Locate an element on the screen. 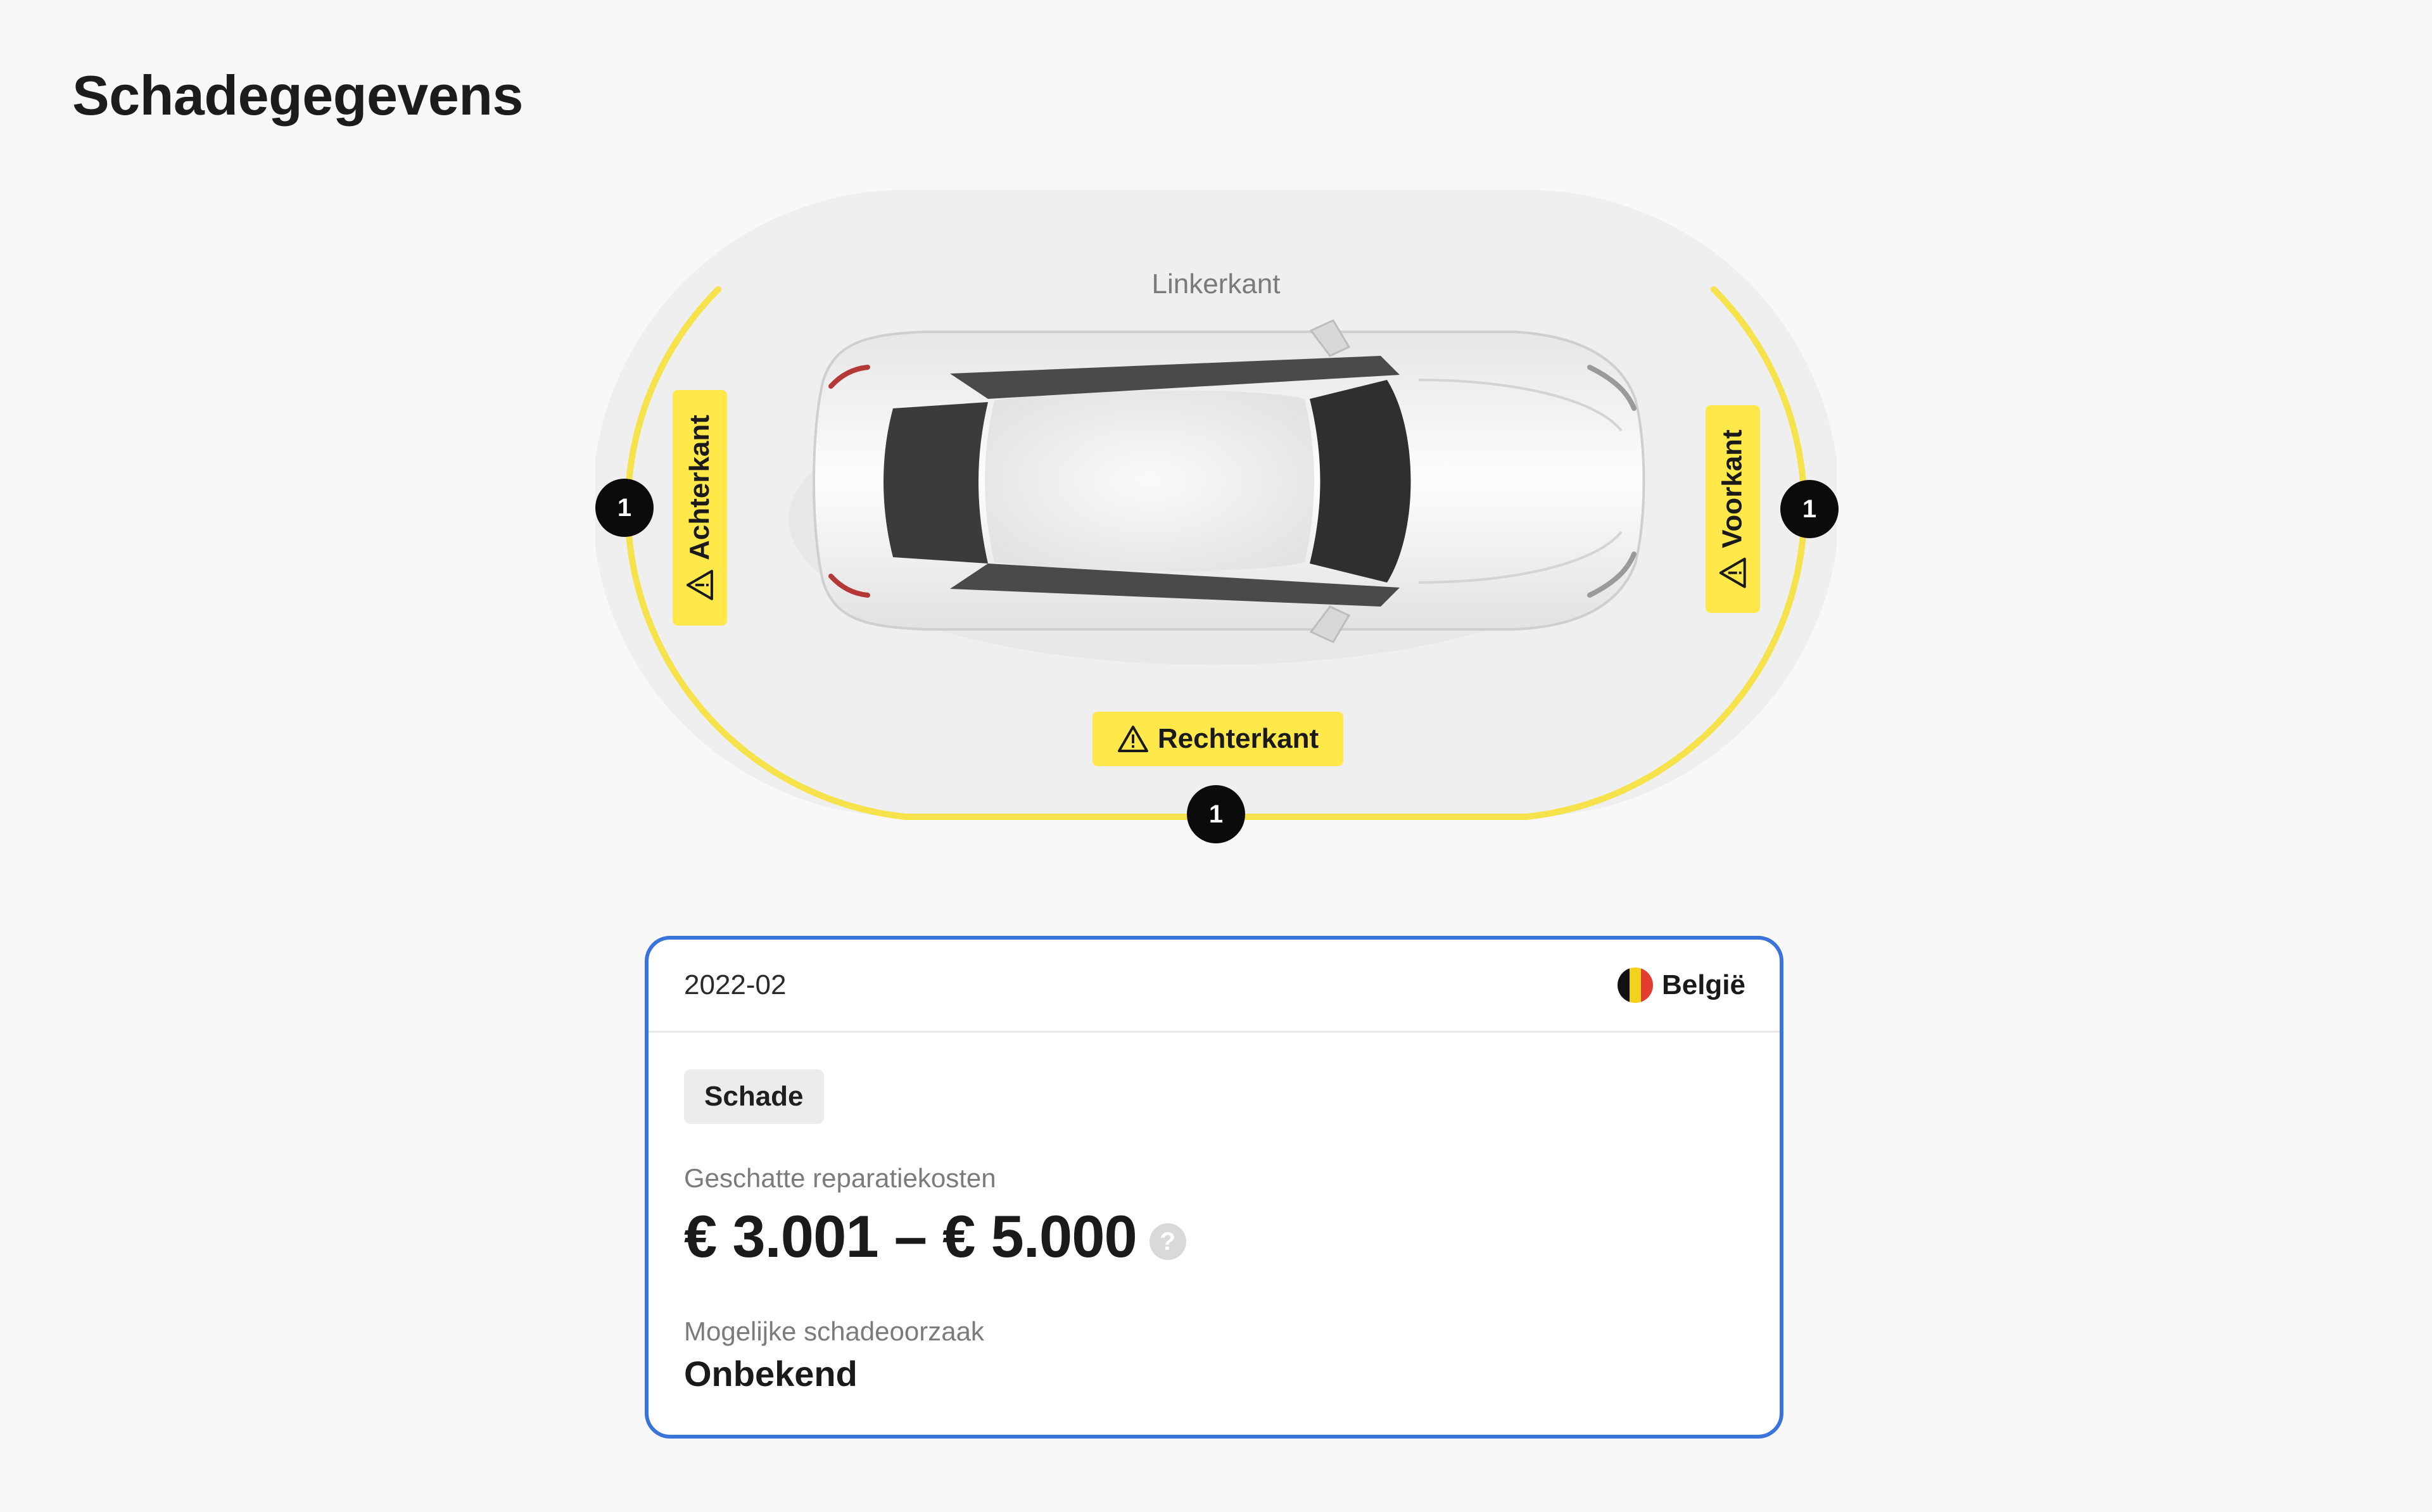  zone-tag-front: Voorkant is located at coordinates (1733, 509).